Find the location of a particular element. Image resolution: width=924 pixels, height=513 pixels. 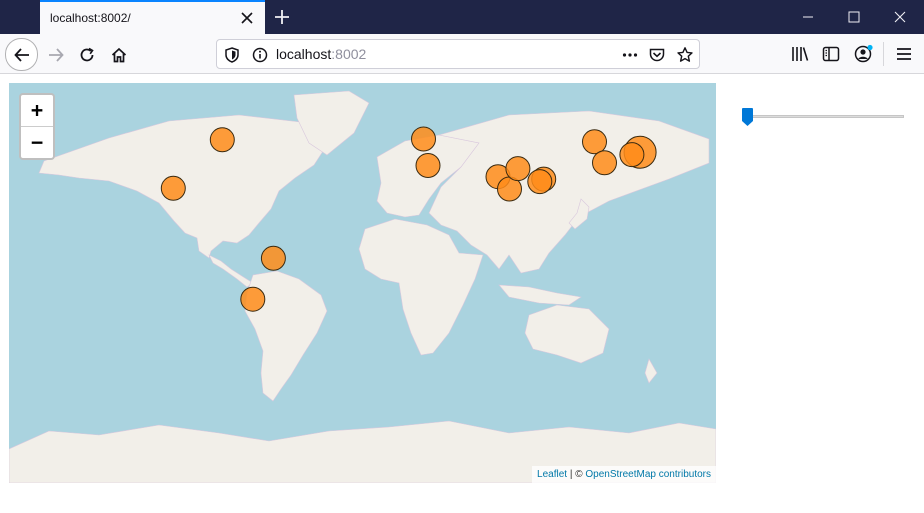

zoom-control: + − is located at coordinates (37, 126).